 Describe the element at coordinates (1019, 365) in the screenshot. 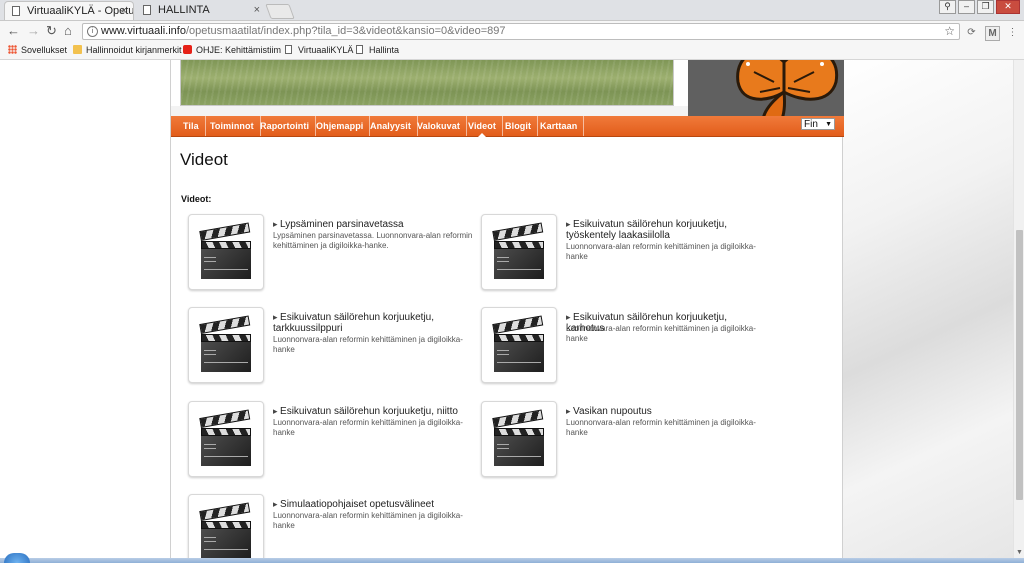

I see `scrollbar-thumb` at that location.